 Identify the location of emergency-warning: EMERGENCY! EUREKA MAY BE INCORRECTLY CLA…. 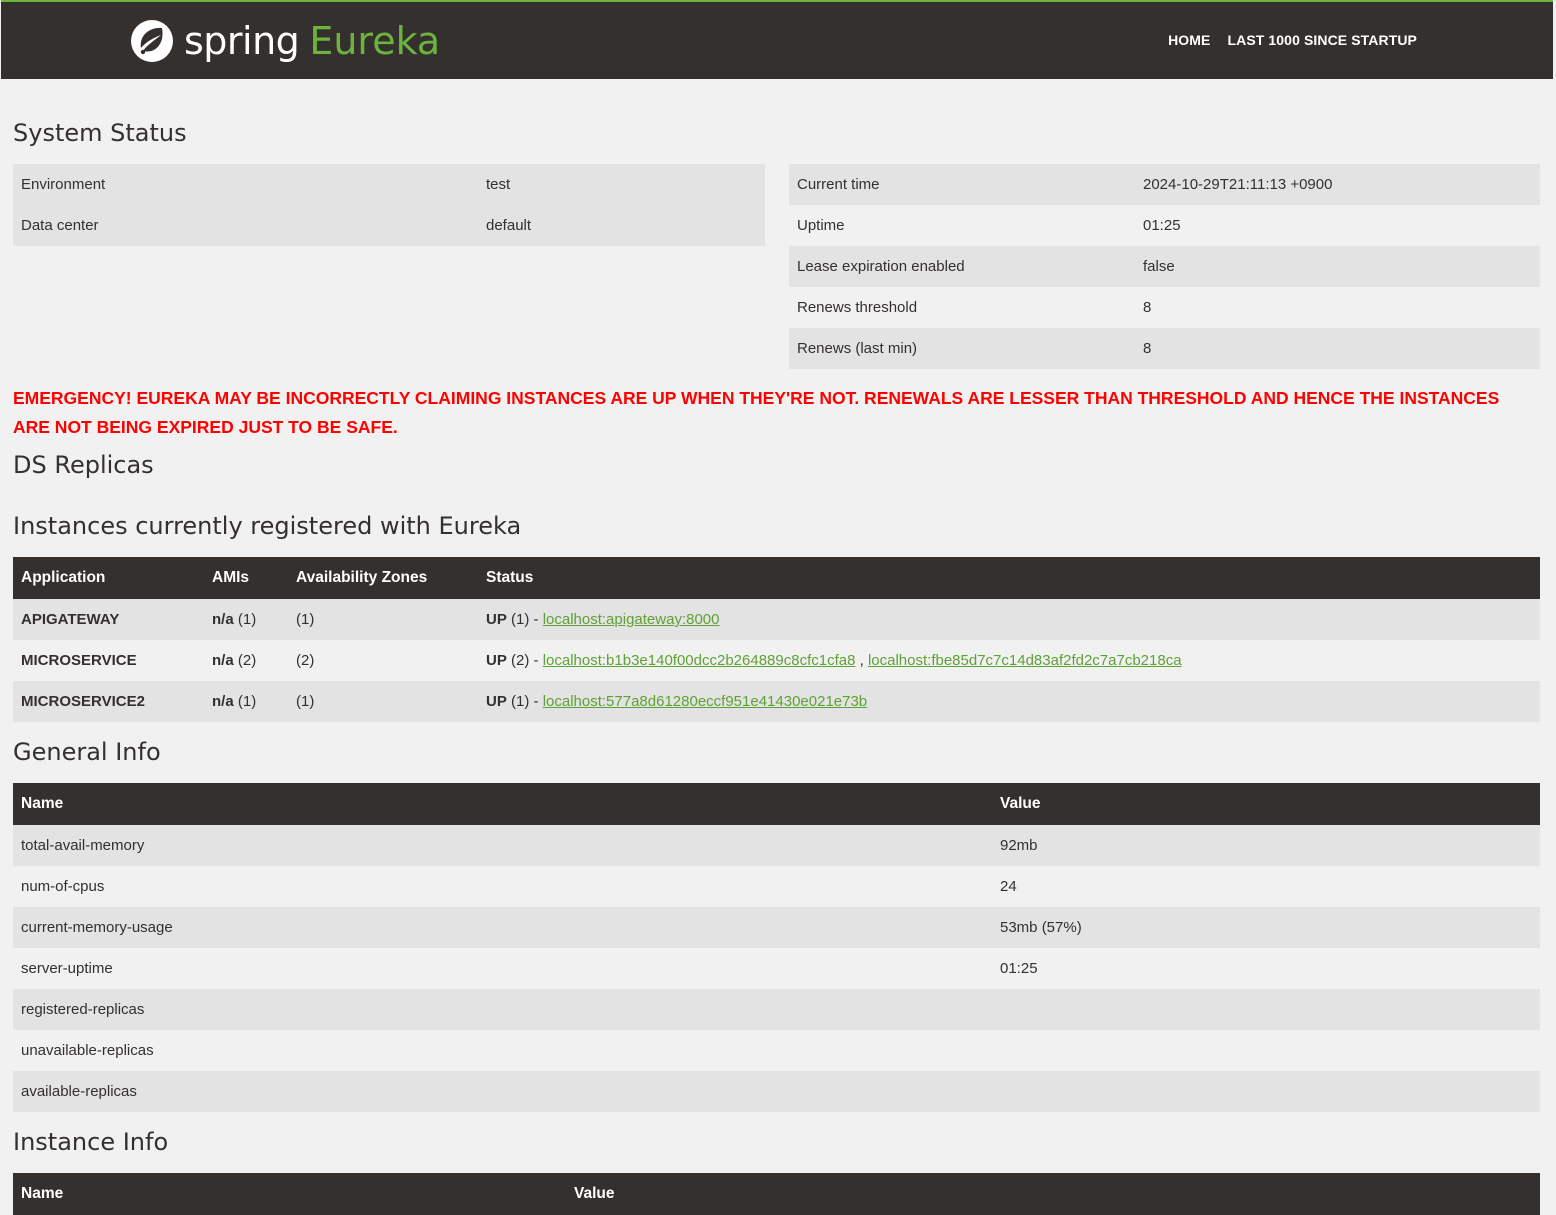
(756, 412).